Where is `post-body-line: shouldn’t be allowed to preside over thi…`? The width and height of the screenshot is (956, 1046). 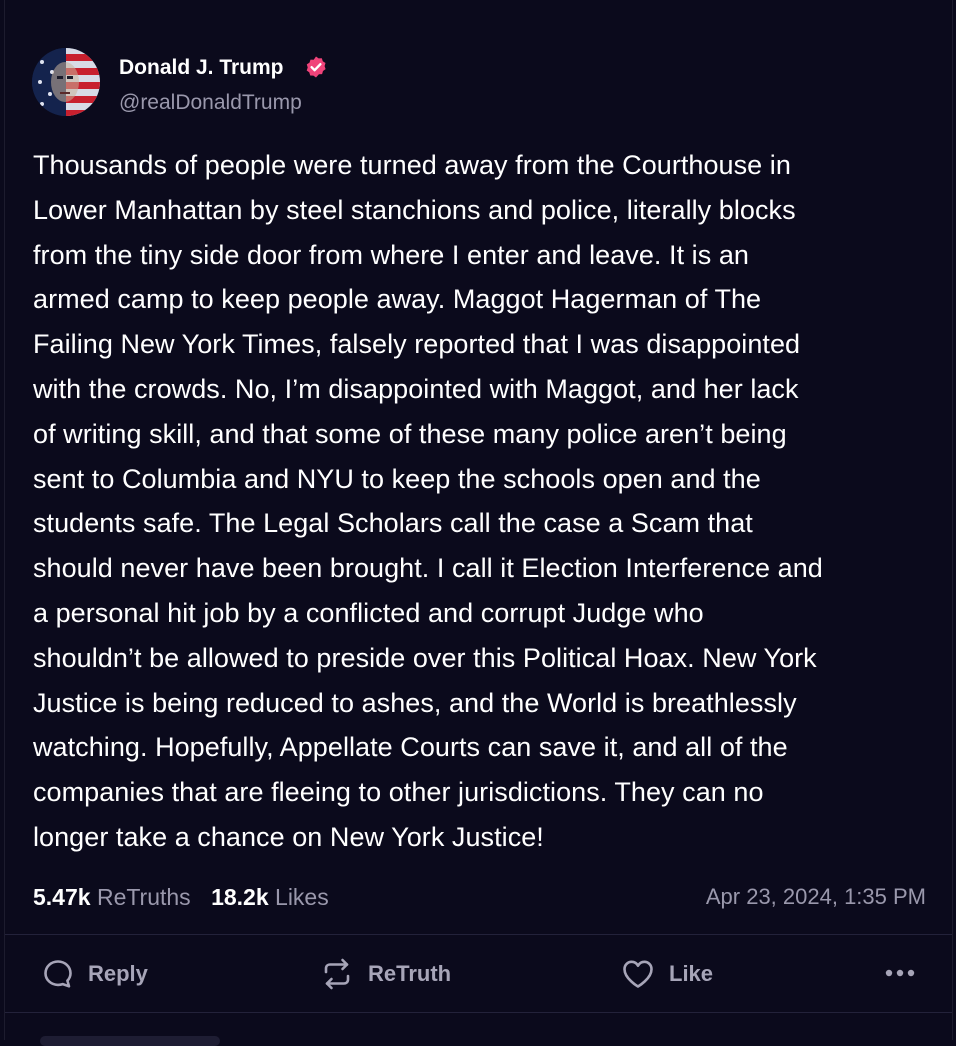 post-body-line: shouldn’t be allowed to preside over thi… is located at coordinates (425, 657).